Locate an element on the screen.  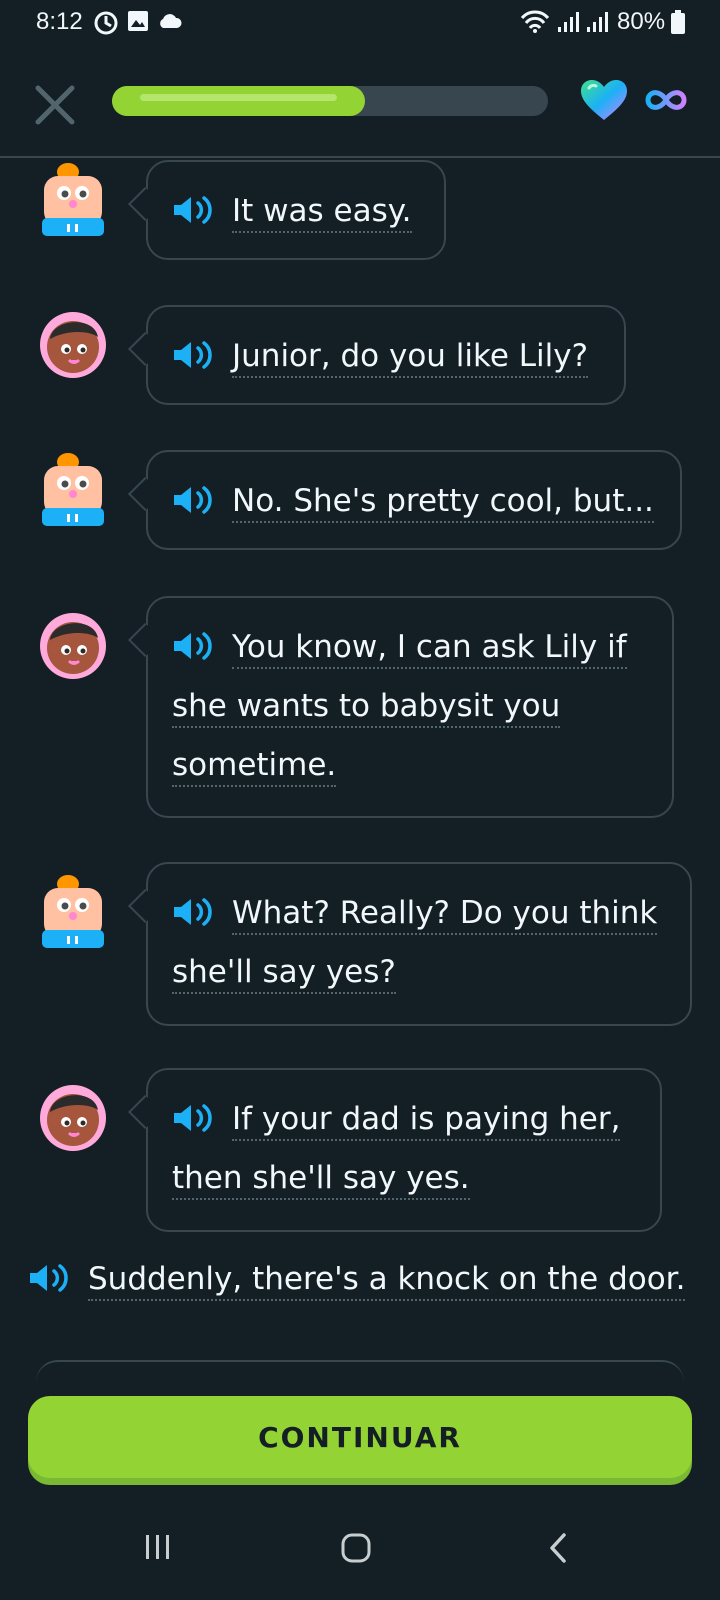
message-text: What? Really? Do you think is located at coordinates (445, 915).